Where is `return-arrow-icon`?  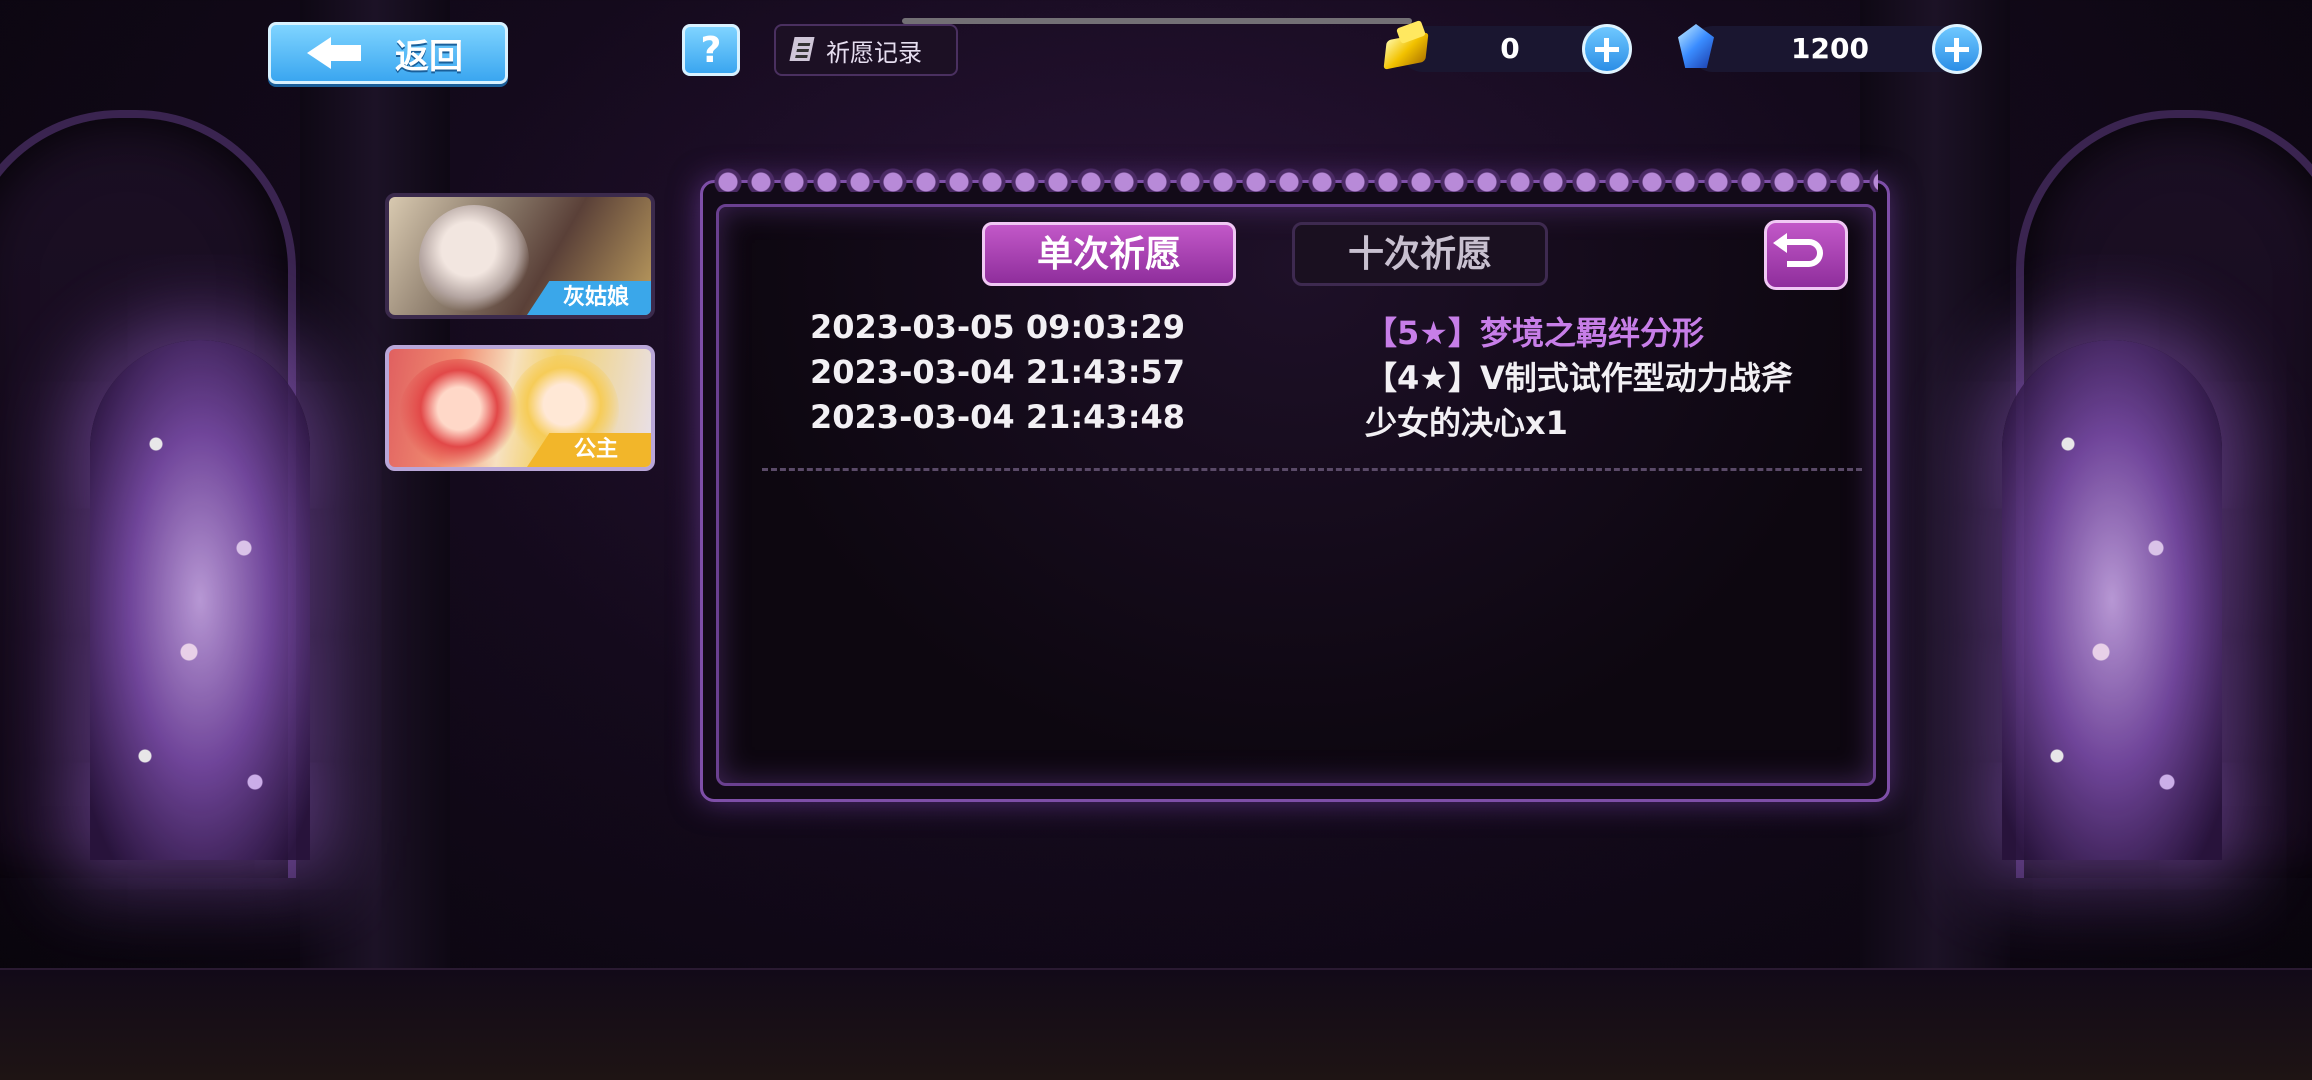 return-arrow-icon is located at coordinates (1798, 250).